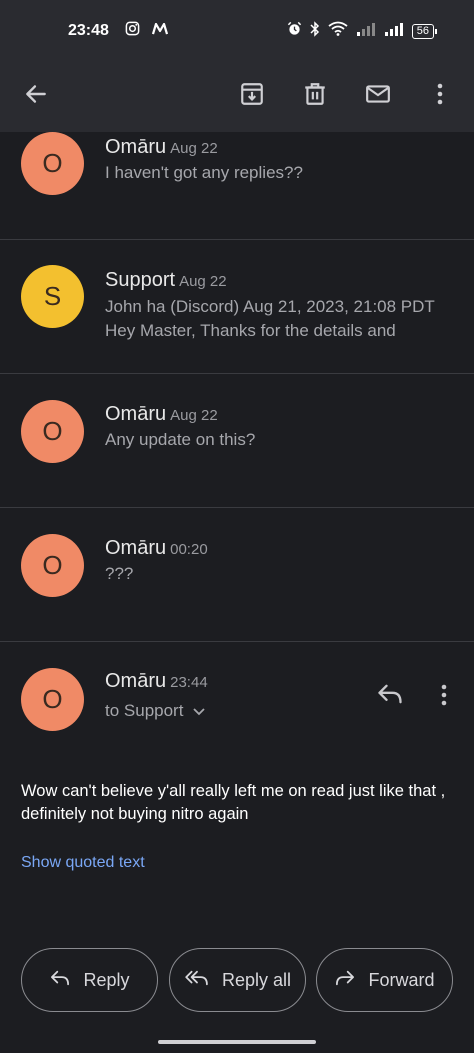  I want to click on bluetooth-icon, so click(315, 31).